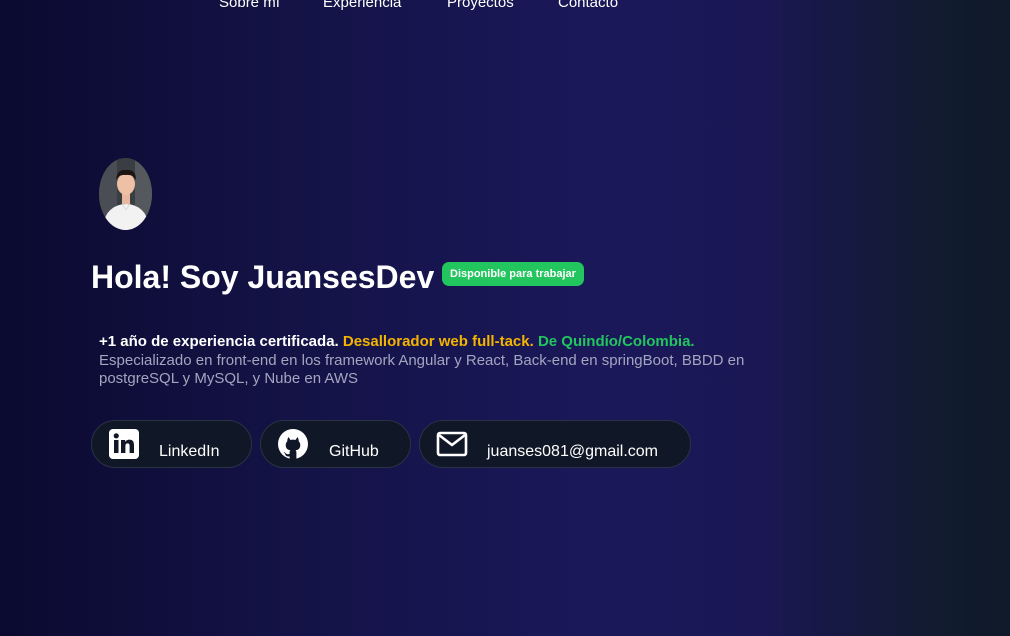 The height and width of the screenshot is (636, 1010). I want to click on github-label: GitHub, so click(354, 451).